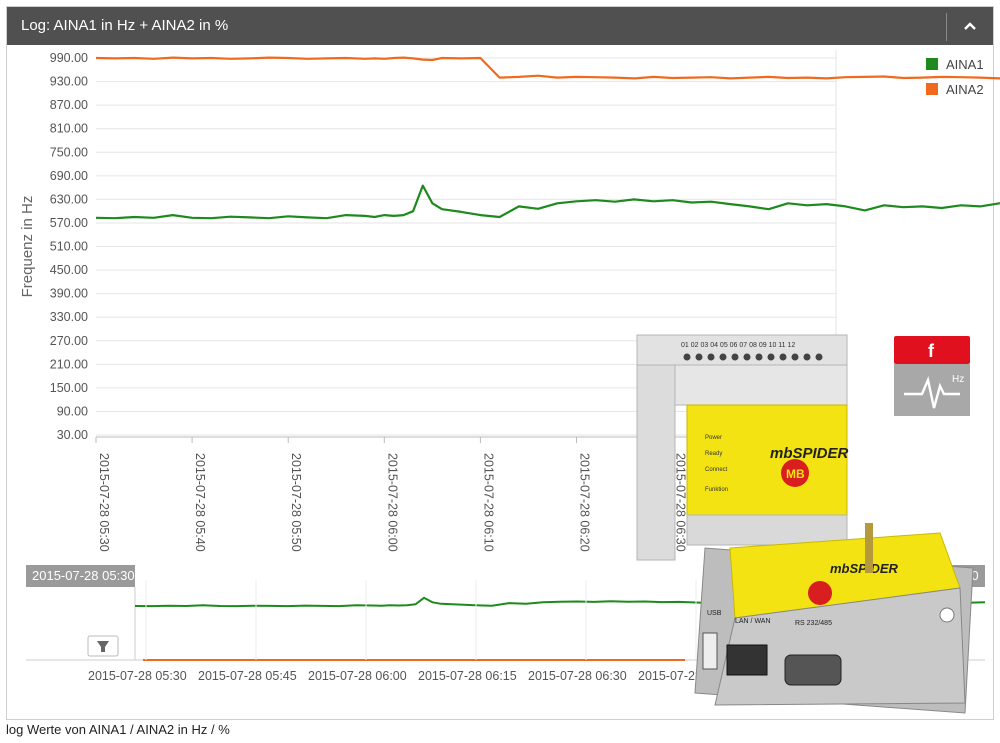  What do you see at coordinates (547, 68) in the screenshot?
I see `series-line-aina2` at bounding box center [547, 68].